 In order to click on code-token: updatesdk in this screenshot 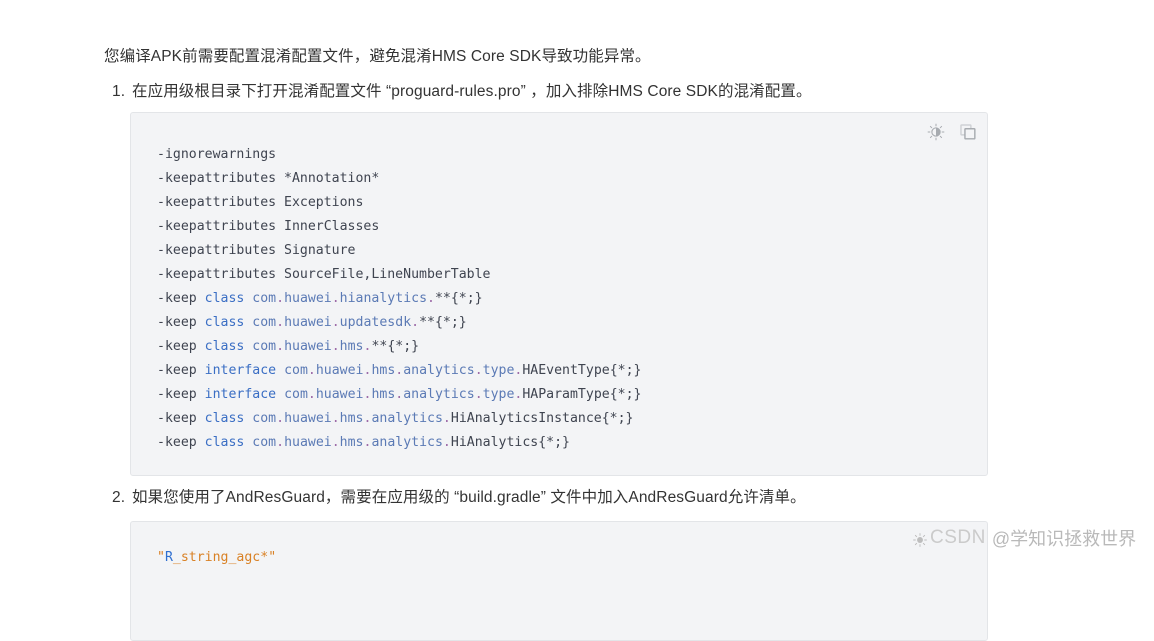, I will do `click(375, 322)`.